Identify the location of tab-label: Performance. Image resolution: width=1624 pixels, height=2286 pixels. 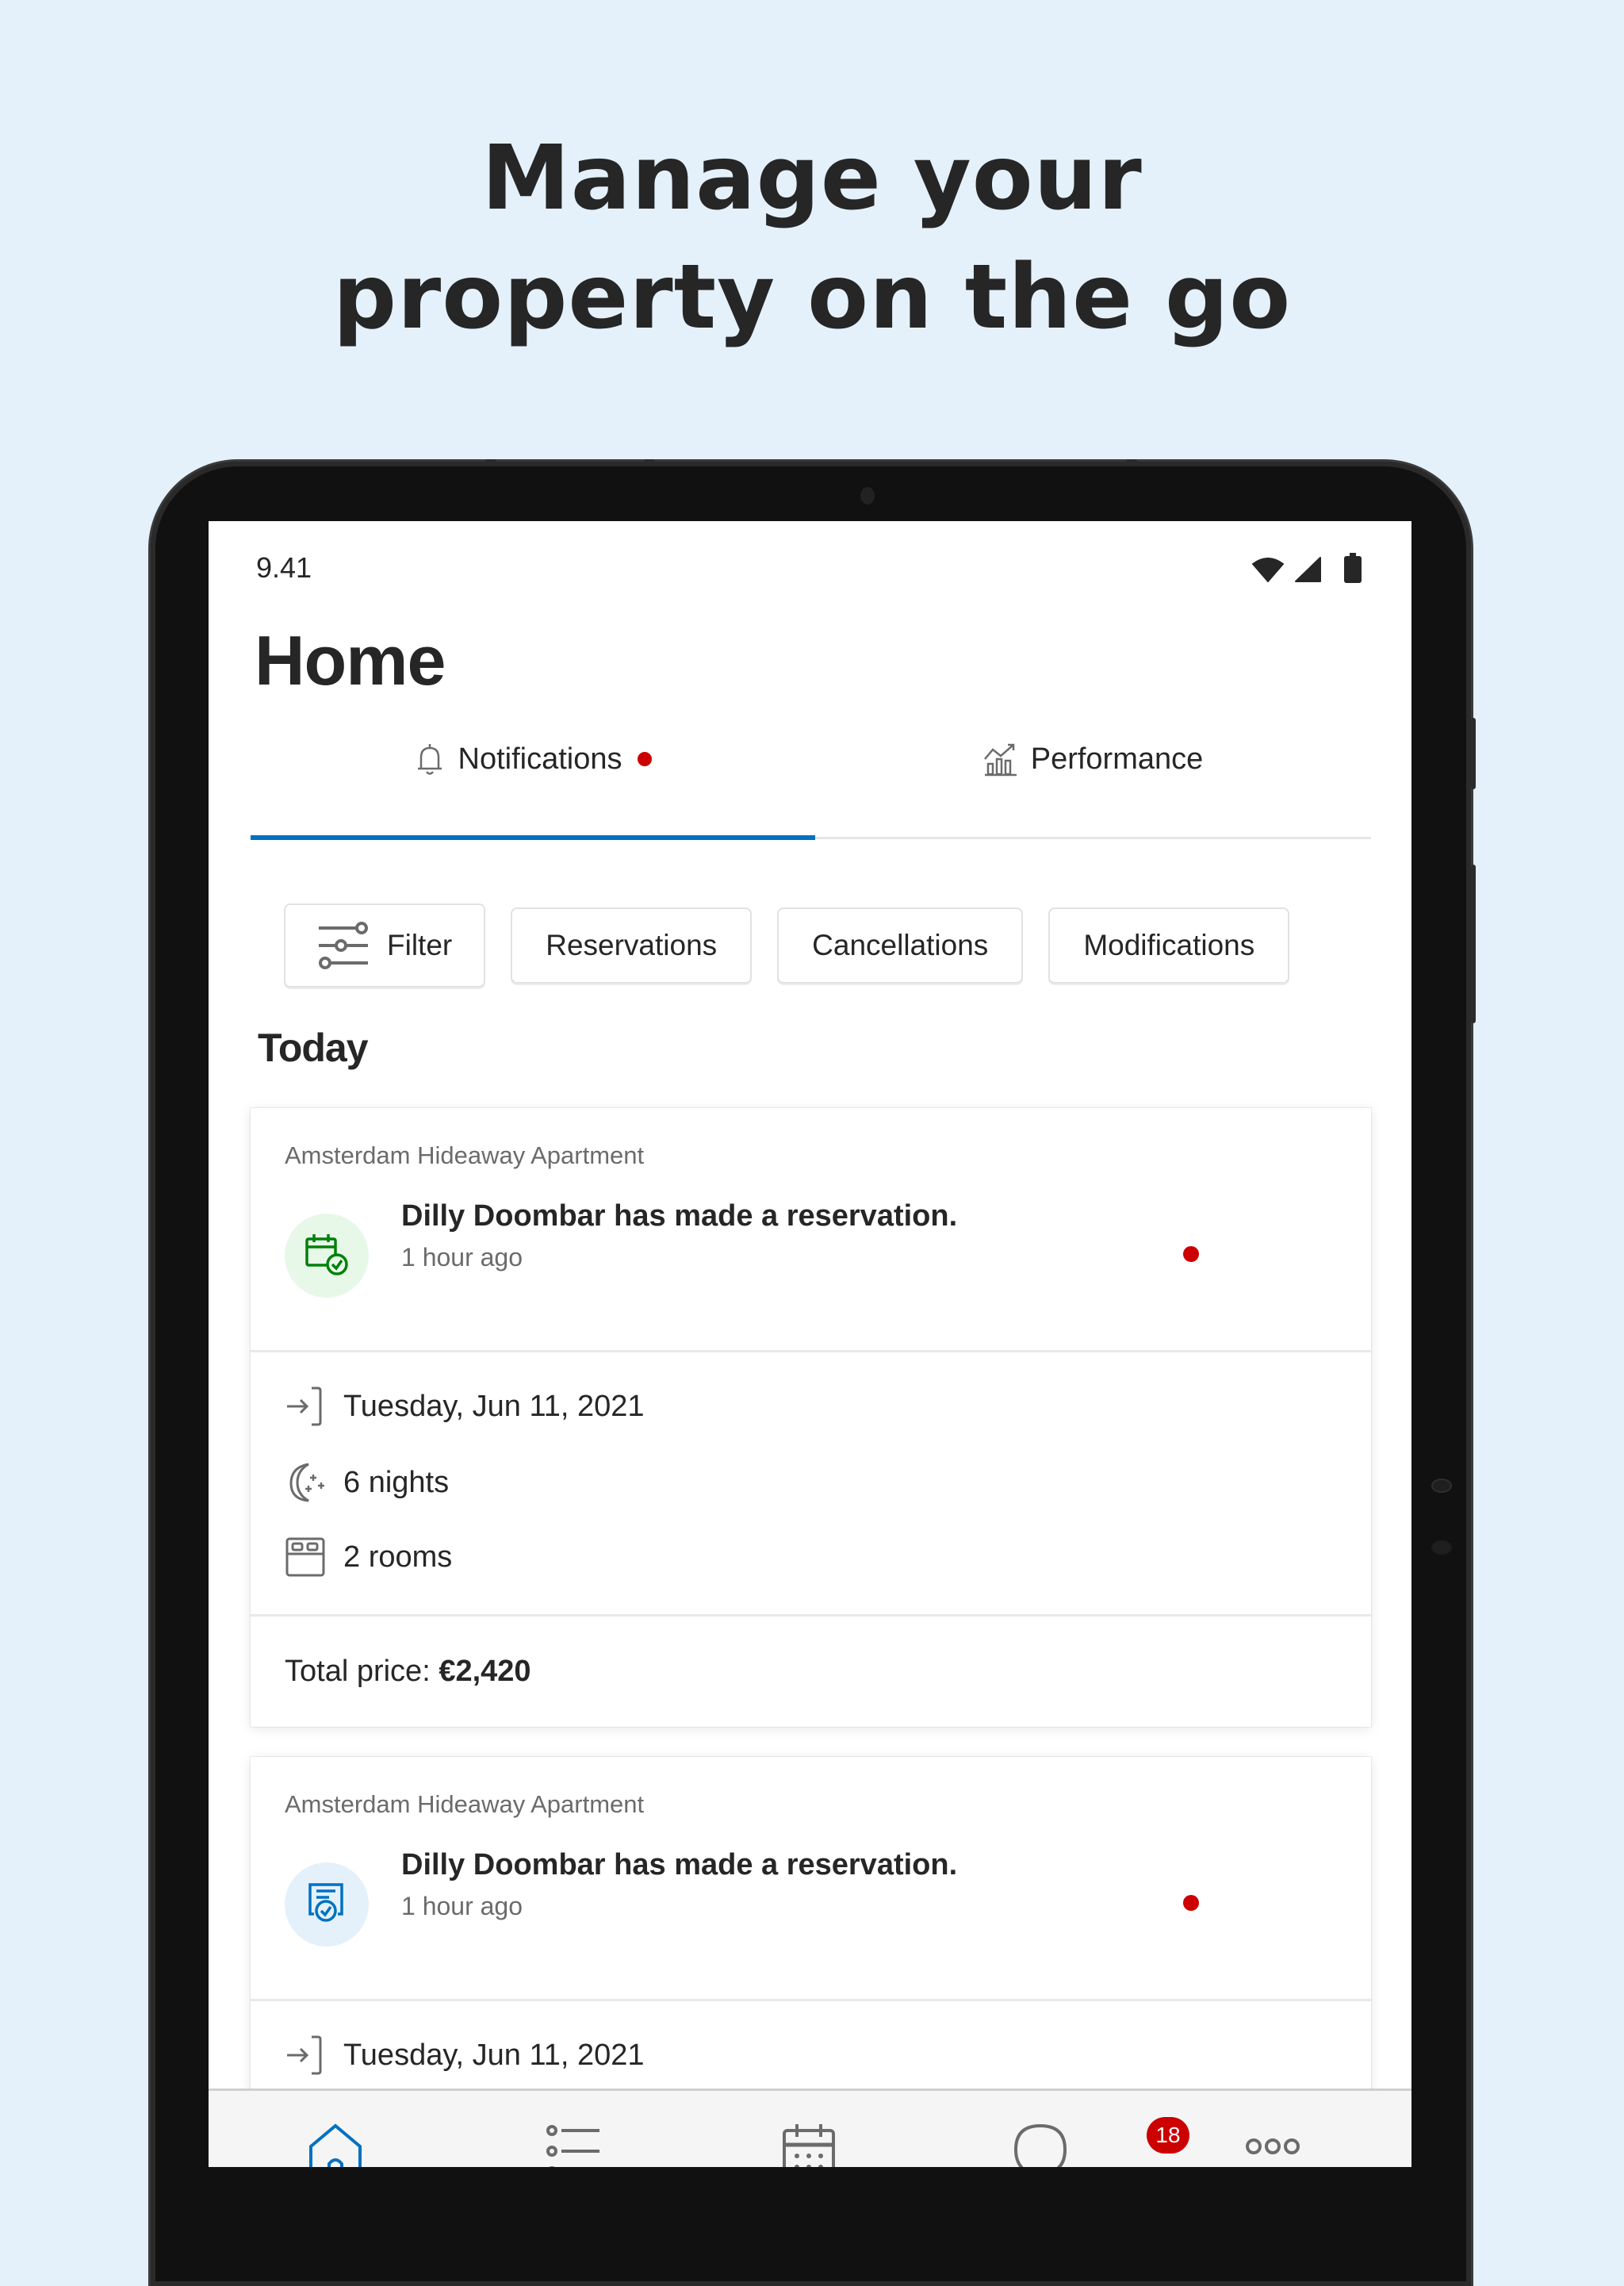
(1117, 759).